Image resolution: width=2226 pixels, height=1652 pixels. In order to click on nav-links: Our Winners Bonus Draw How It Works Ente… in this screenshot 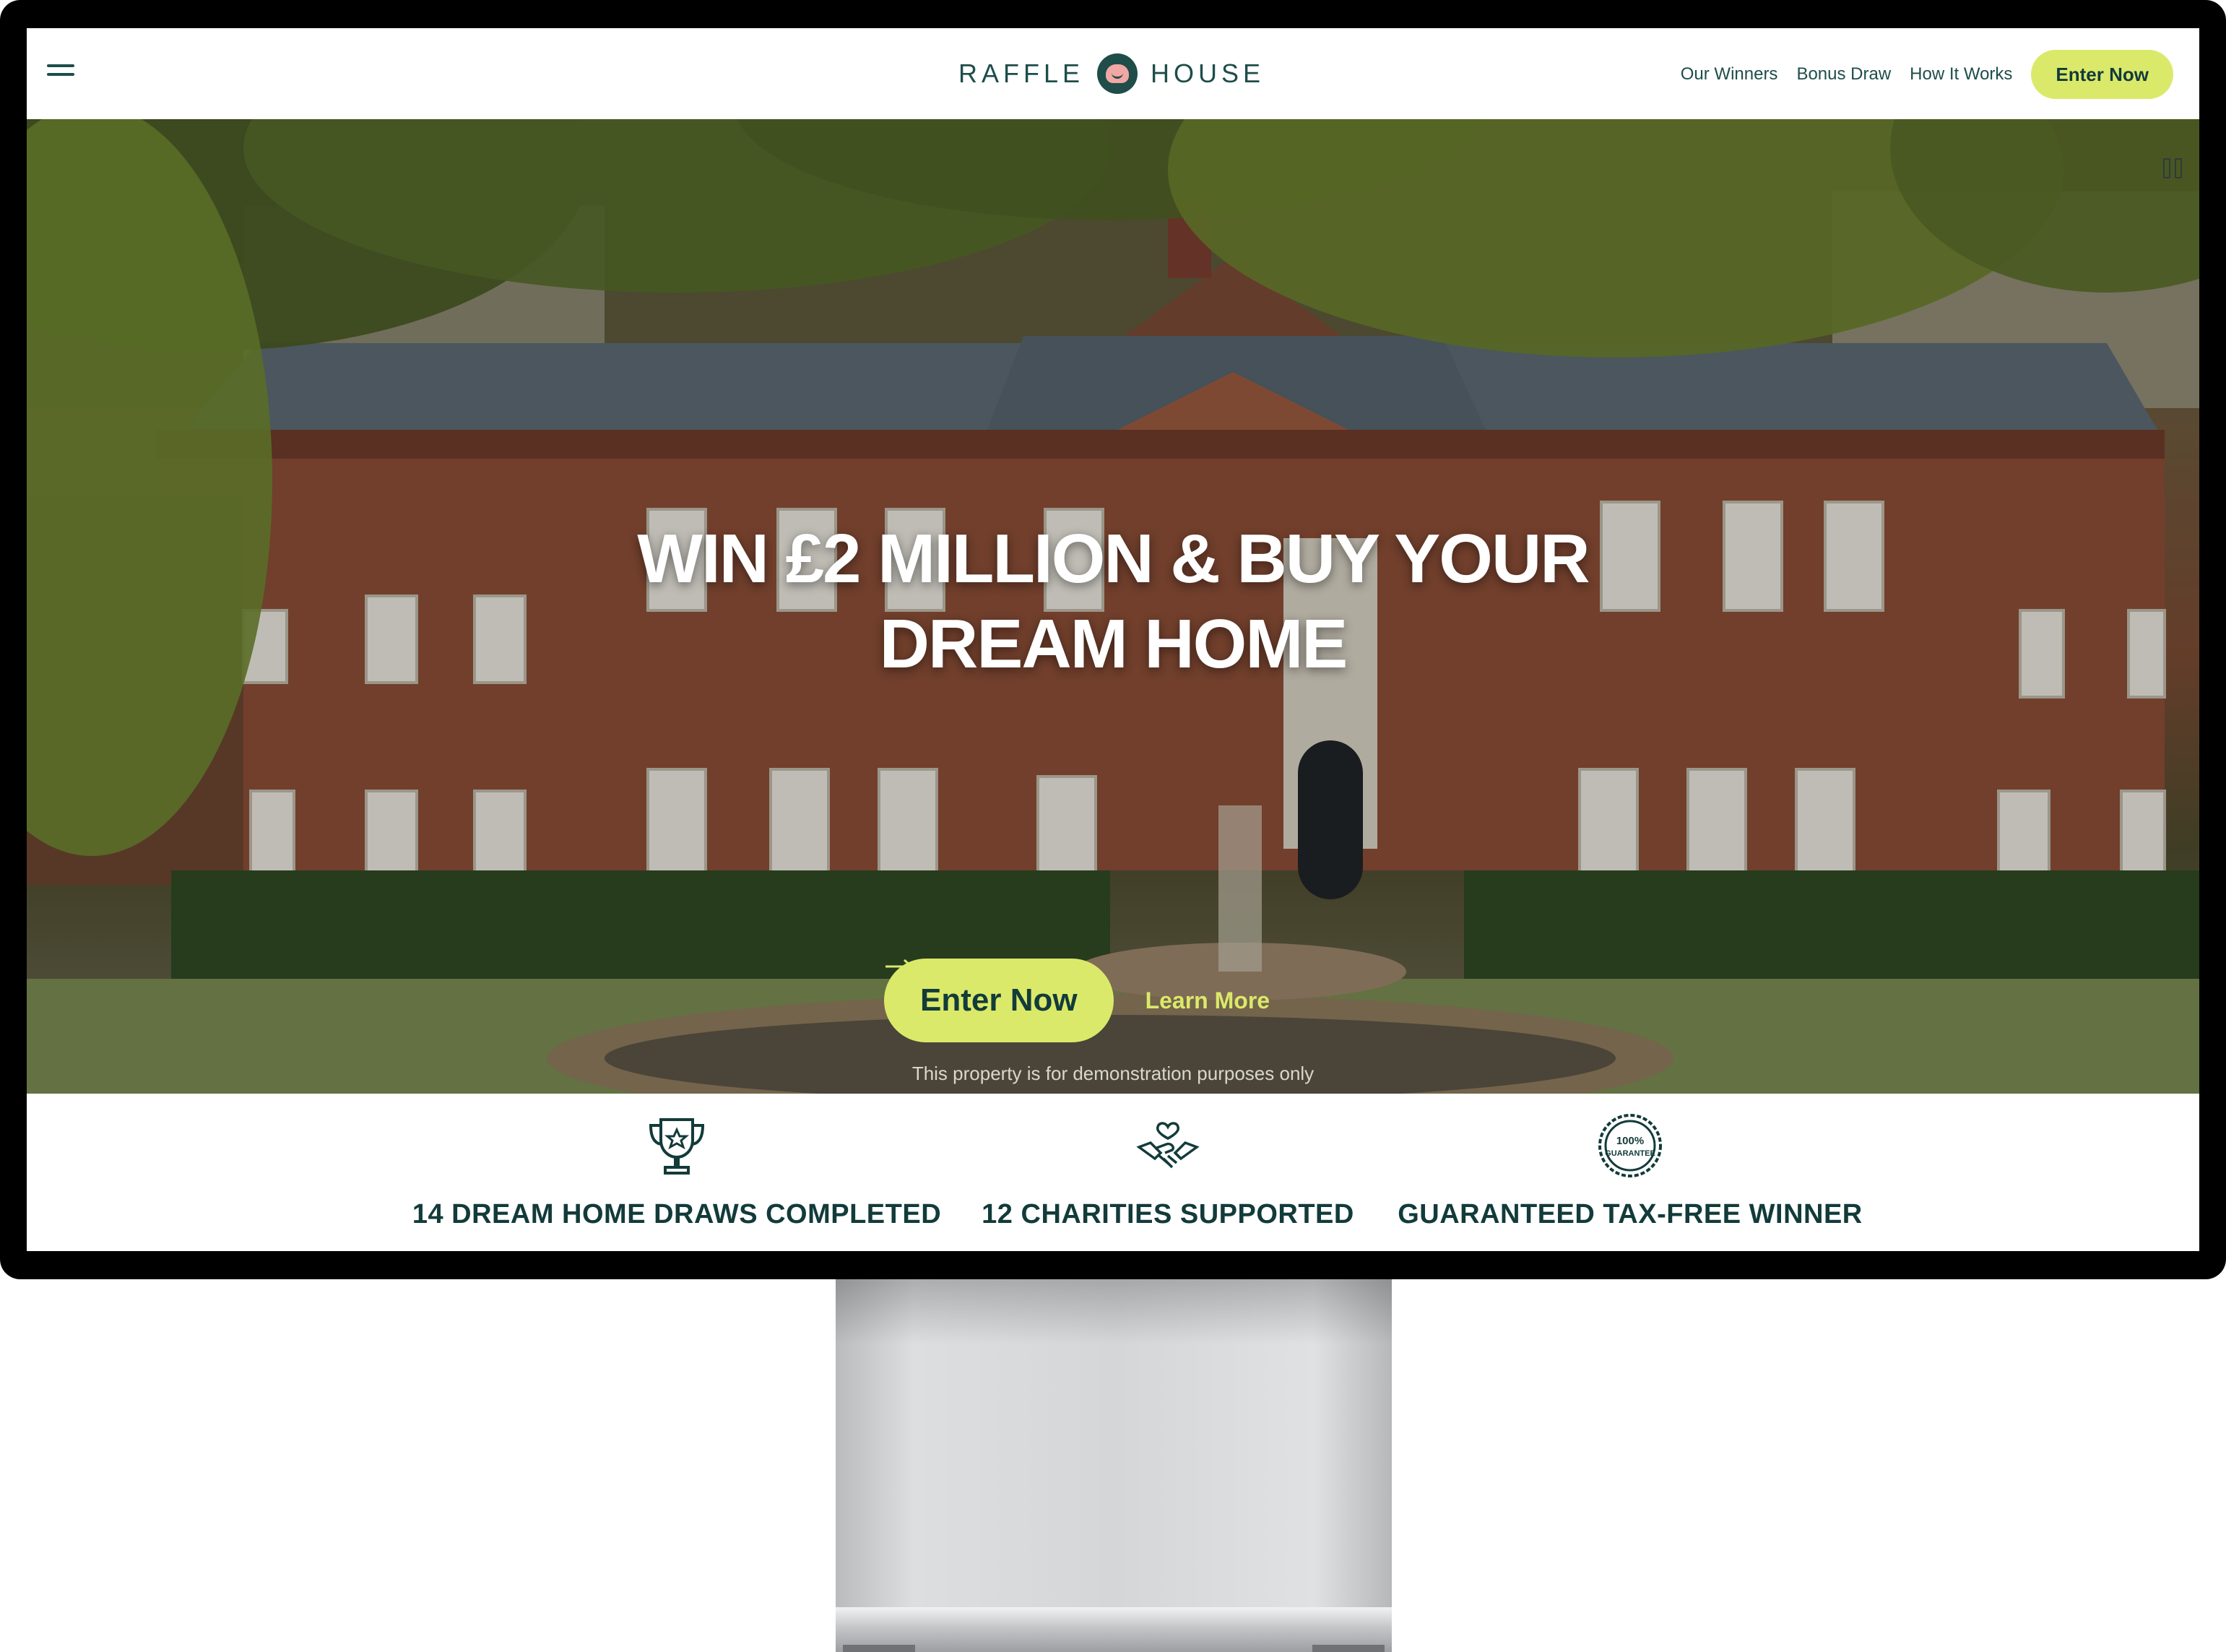, I will do `click(1927, 74)`.